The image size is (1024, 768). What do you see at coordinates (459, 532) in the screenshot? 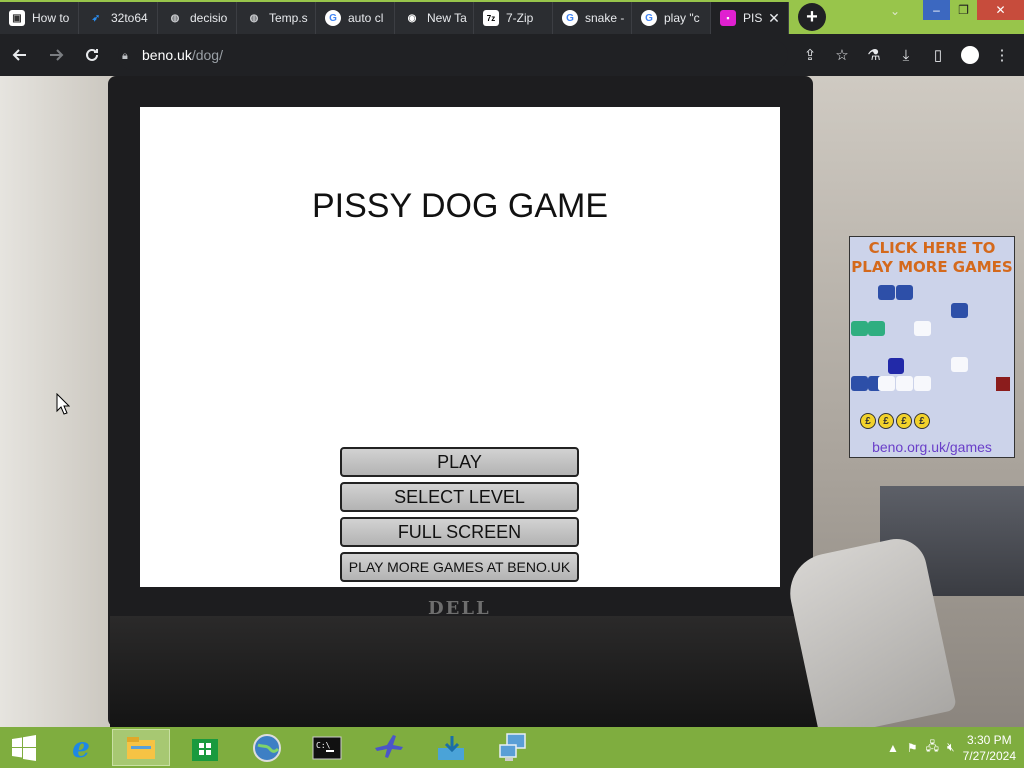
I see `full-screen-button: FULL SCREEN` at bounding box center [459, 532].